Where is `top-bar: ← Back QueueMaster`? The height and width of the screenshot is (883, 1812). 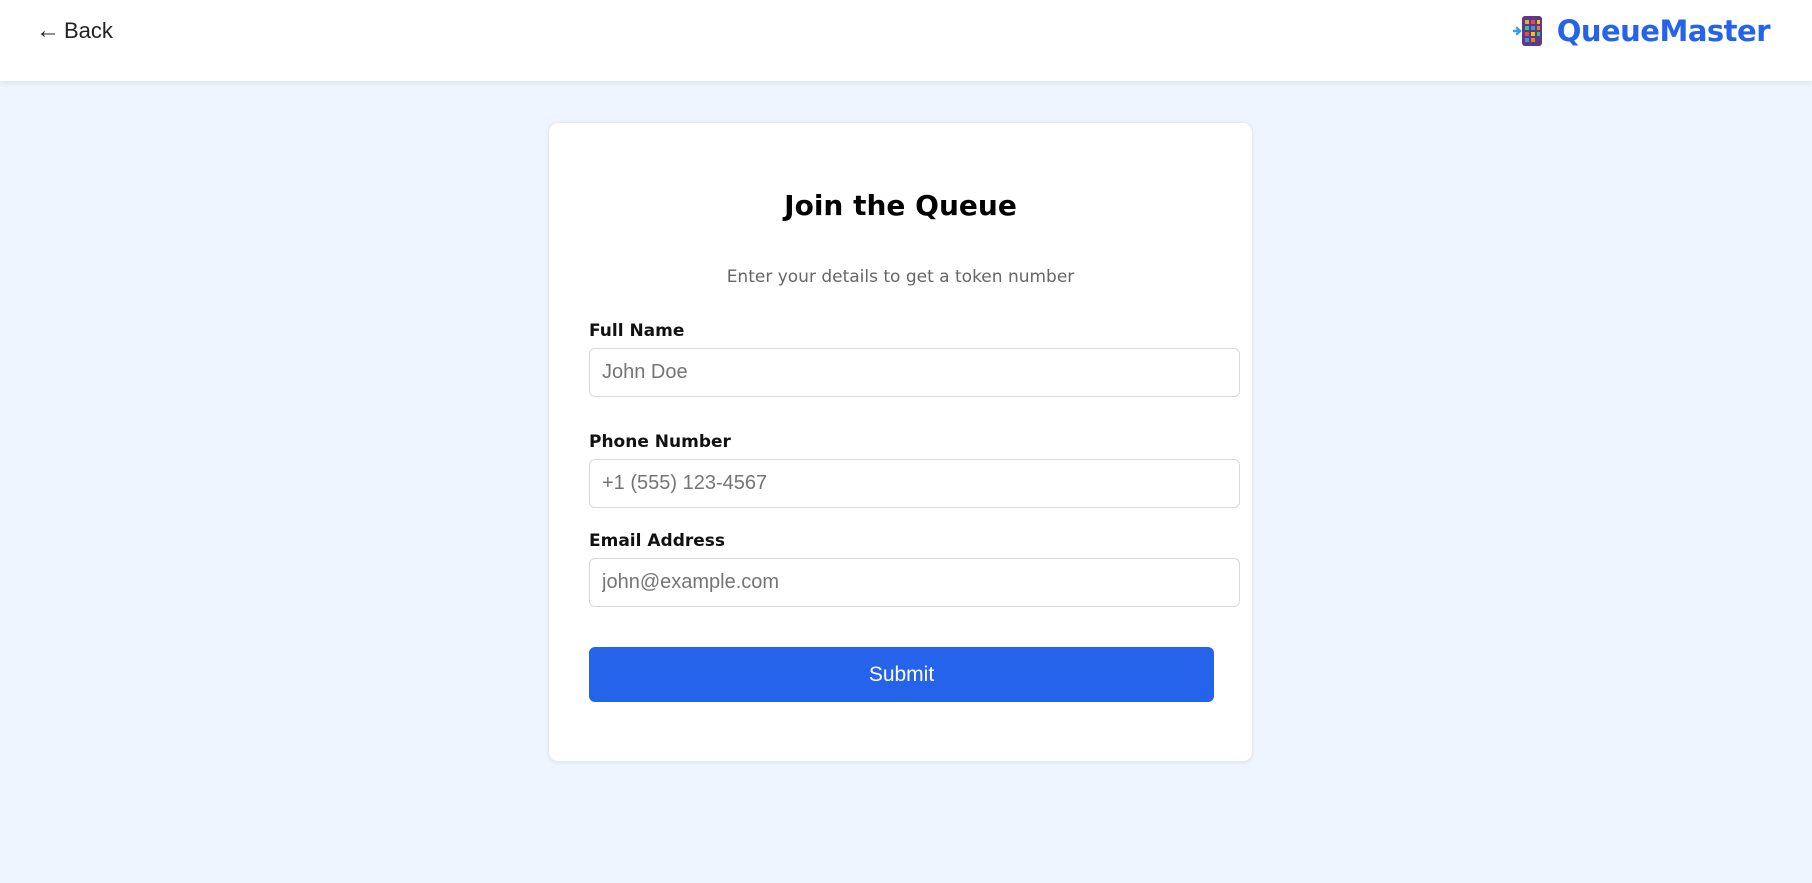
top-bar: ← Back QueueMaster is located at coordinates (906, 40).